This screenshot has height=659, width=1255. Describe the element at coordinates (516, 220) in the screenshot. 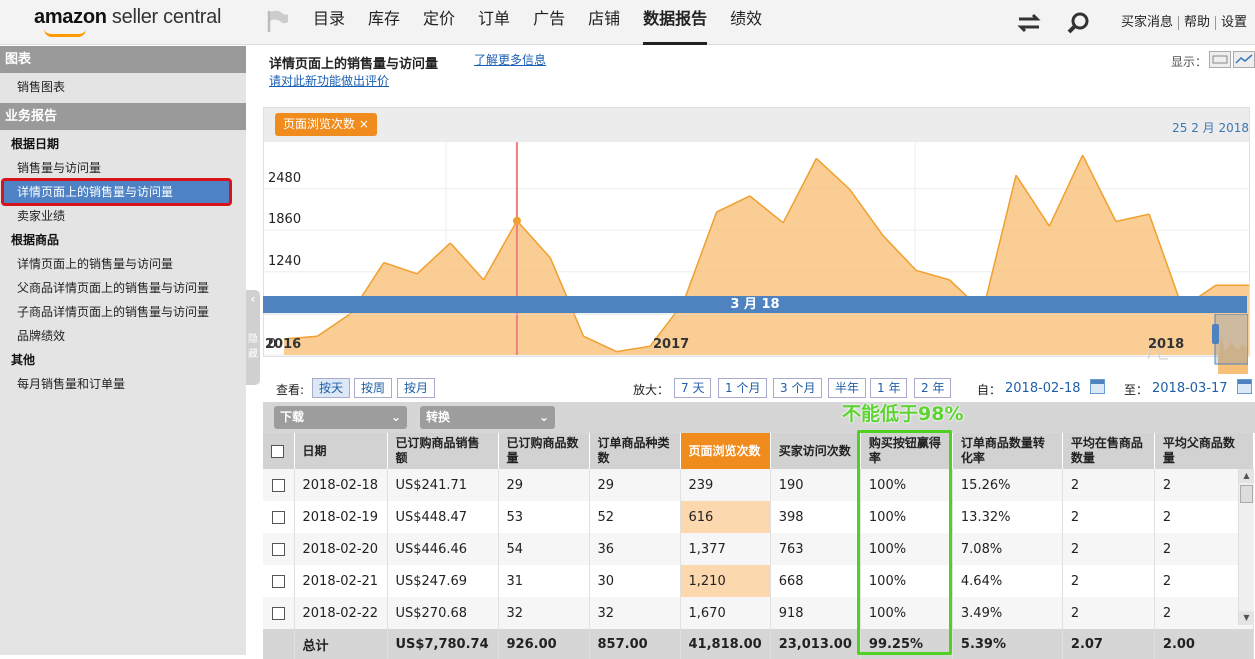

I see `hover-point` at that location.